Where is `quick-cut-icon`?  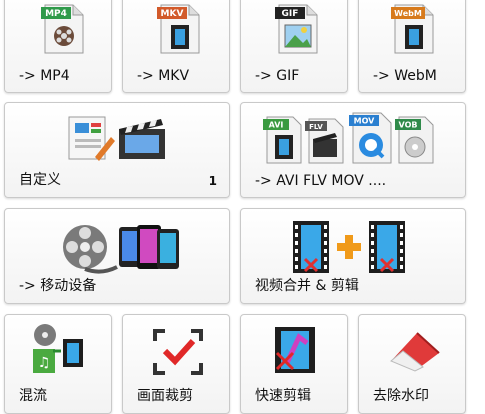 quick-cut-icon is located at coordinates (295, 350).